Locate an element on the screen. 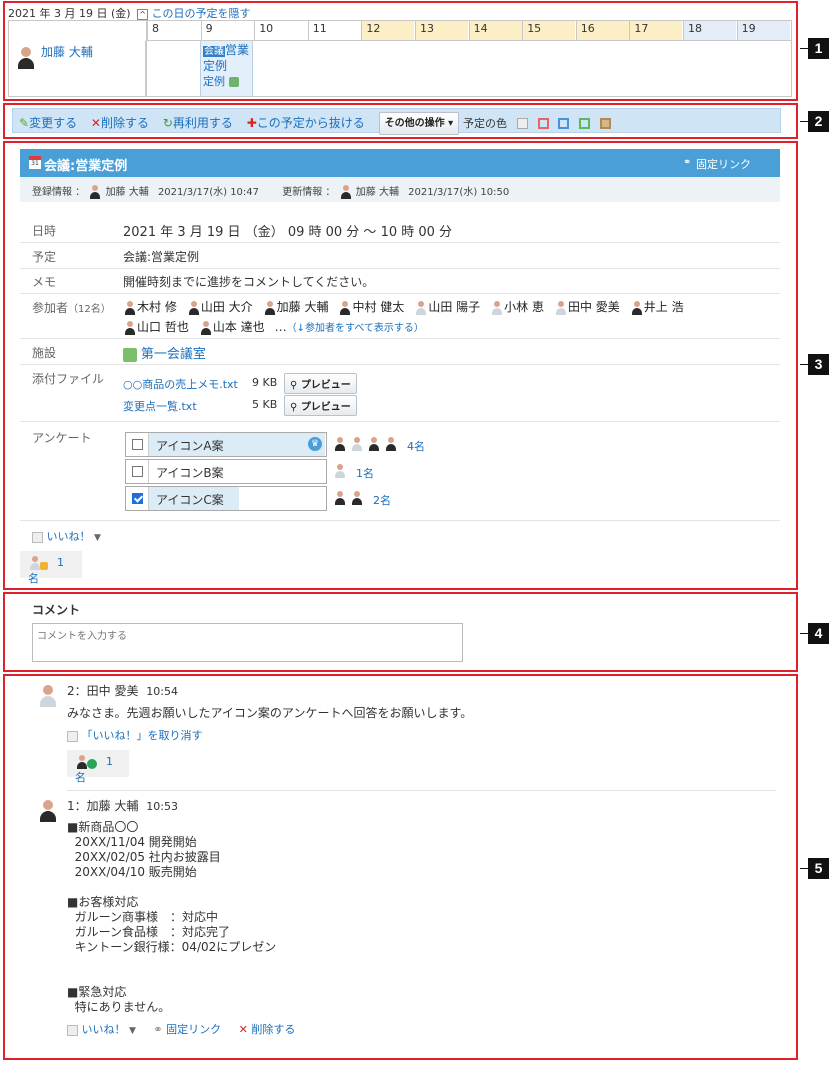  permalink-link: 固定リンク is located at coordinates (723, 164).